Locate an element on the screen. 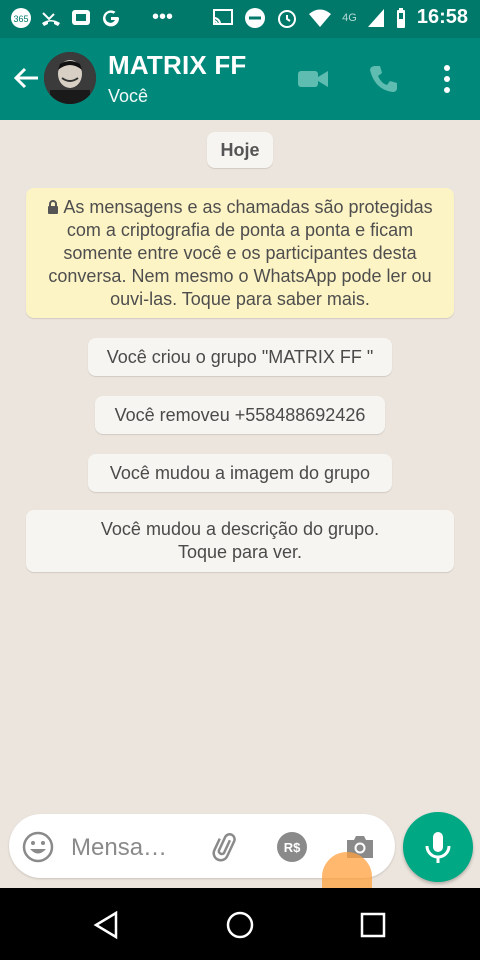  group-avatar is located at coordinates (70, 78).